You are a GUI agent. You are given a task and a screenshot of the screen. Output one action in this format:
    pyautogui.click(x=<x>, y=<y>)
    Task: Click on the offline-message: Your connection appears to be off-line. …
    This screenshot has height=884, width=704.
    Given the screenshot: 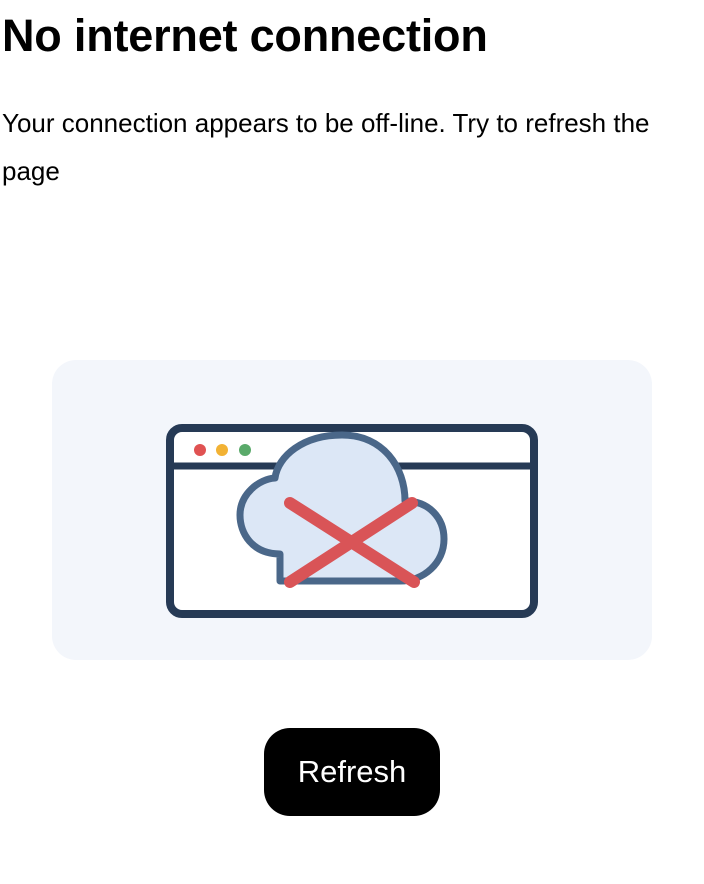 What is the action you would take?
    pyautogui.click(x=326, y=147)
    